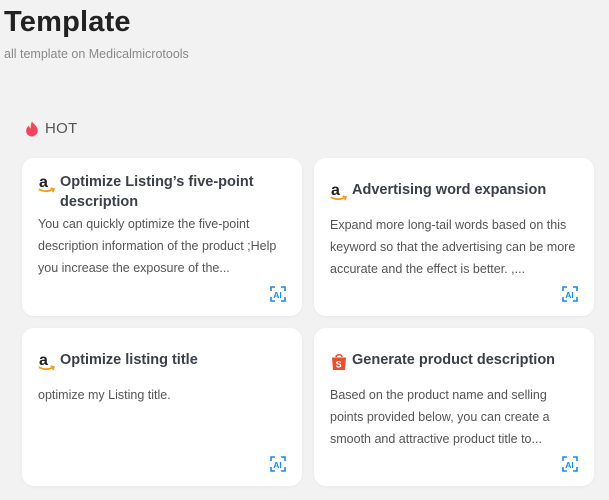 The height and width of the screenshot is (500, 609). I want to click on flame-icon, so click(32, 128).